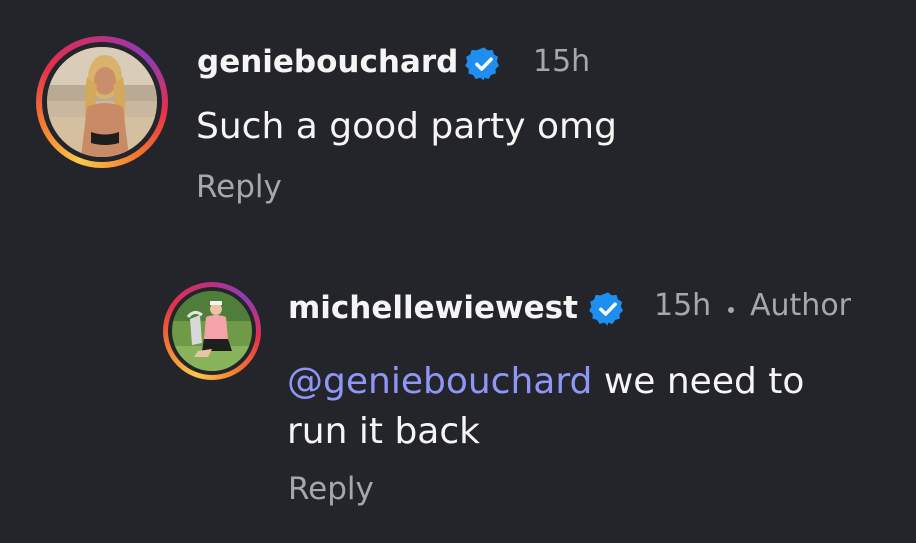 This screenshot has height=543, width=916. What do you see at coordinates (383, 431) in the screenshot?
I see `comment-text-line2: run it back` at bounding box center [383, 431].